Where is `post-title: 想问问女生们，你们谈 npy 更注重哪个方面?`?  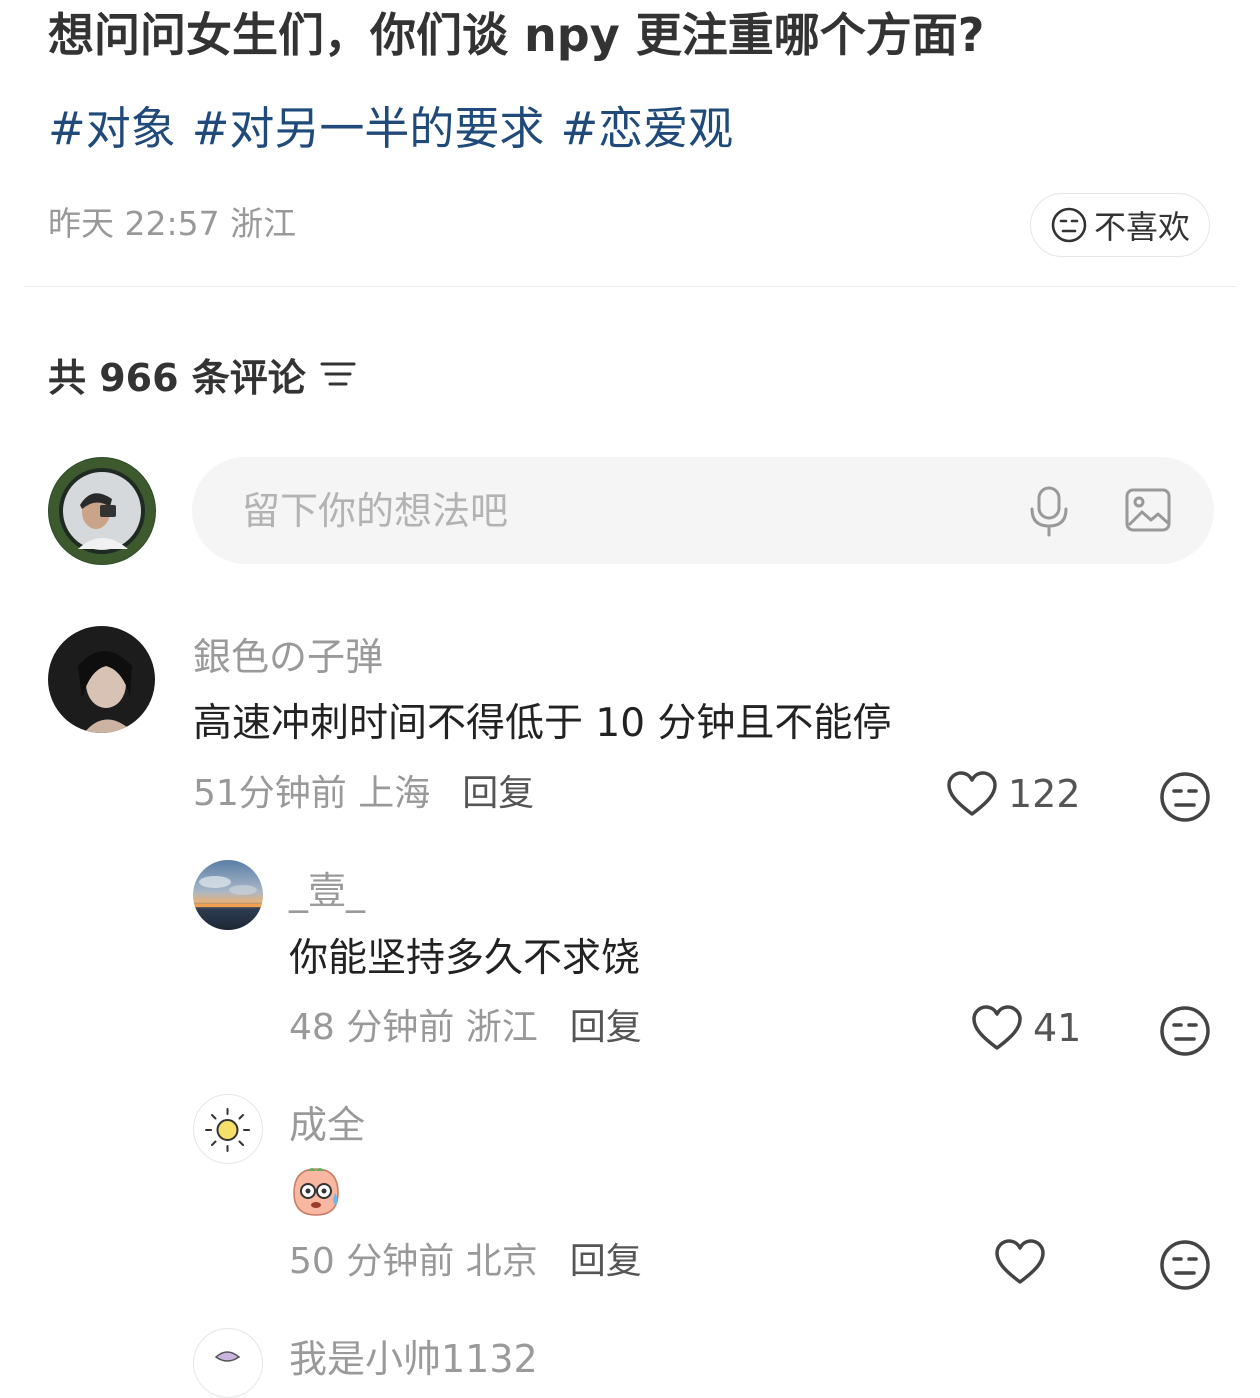
post-title: 想问问女生们，你们谈 npy 更注重哪个方面? is located at coordinates (516, 35).